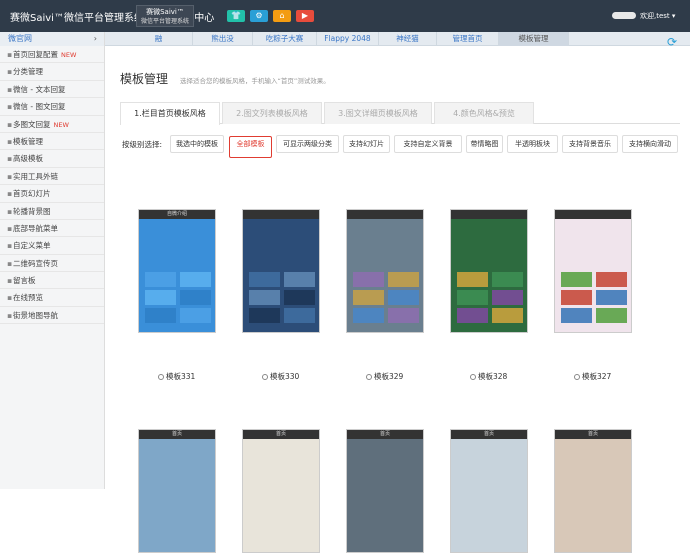 This screenshot has height=553, width=690. What do you see at coordinates (305, 16) in the screenshot?
I see `play-icon: ▶` at bounding box center [305, 16].